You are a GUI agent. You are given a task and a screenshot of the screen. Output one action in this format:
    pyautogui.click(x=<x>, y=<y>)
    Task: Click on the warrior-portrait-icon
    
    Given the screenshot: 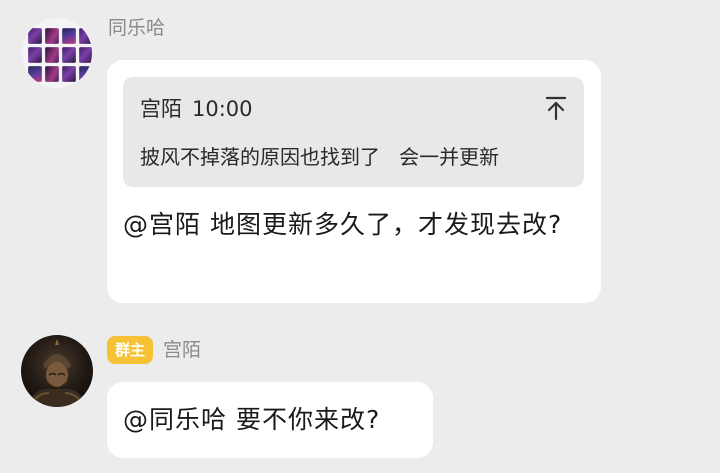 What is the action you would take?
    pyautogui.click(x=57, y=373)
    